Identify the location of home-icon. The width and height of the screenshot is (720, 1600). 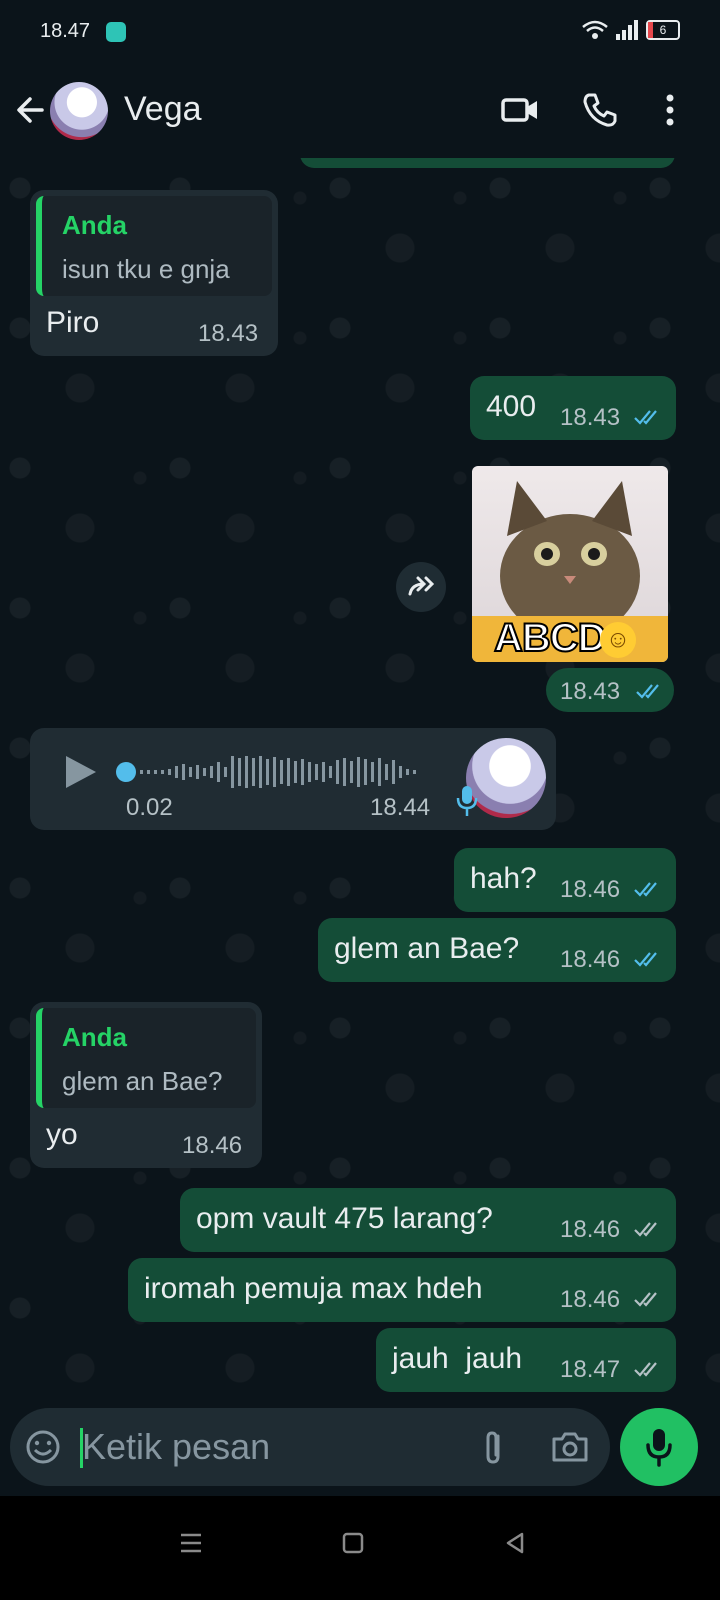
(353, 1543).